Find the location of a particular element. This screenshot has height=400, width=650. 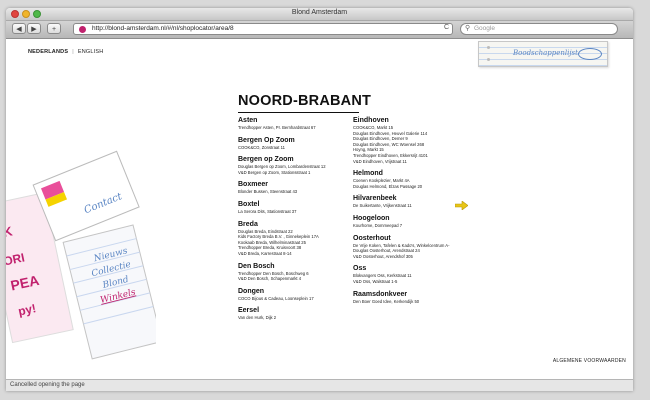

city-heading: Raamsdonkveer is located at coordinates (380, 294).